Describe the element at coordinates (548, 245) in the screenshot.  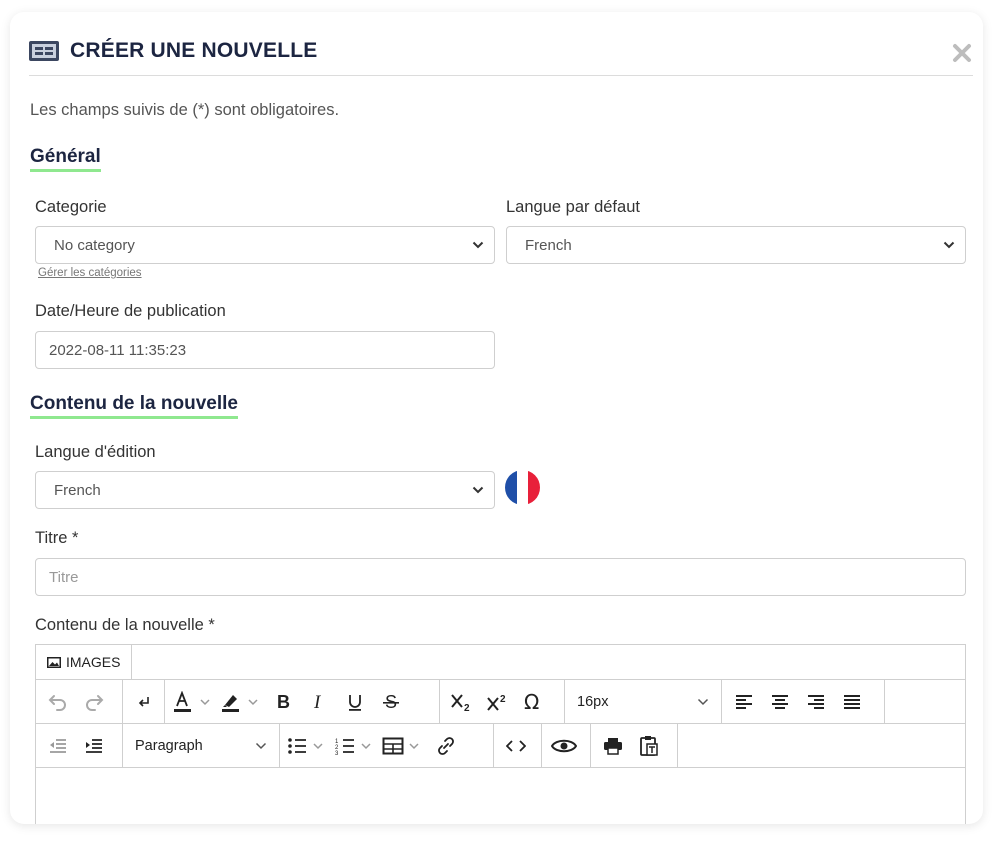
I see `default-language-value: French` at that location.